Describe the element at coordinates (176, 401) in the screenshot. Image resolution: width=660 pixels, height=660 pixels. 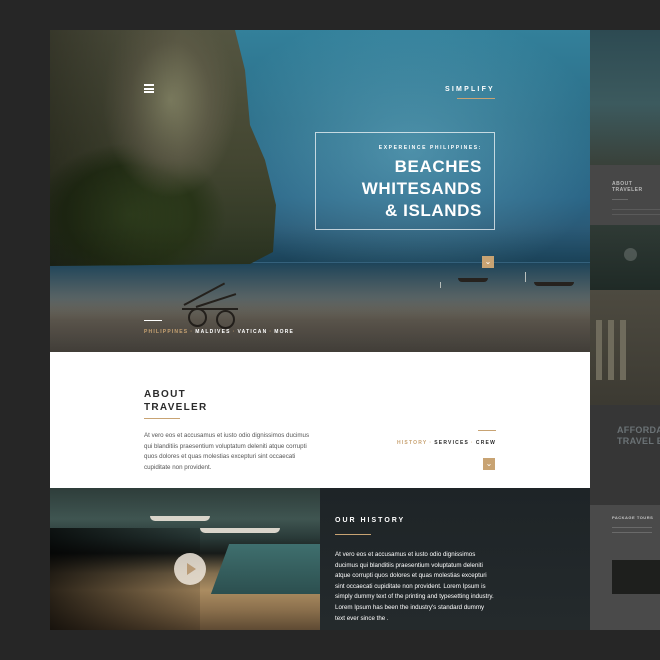
I see `about-title: ABOUT TRAVELER` at that location.